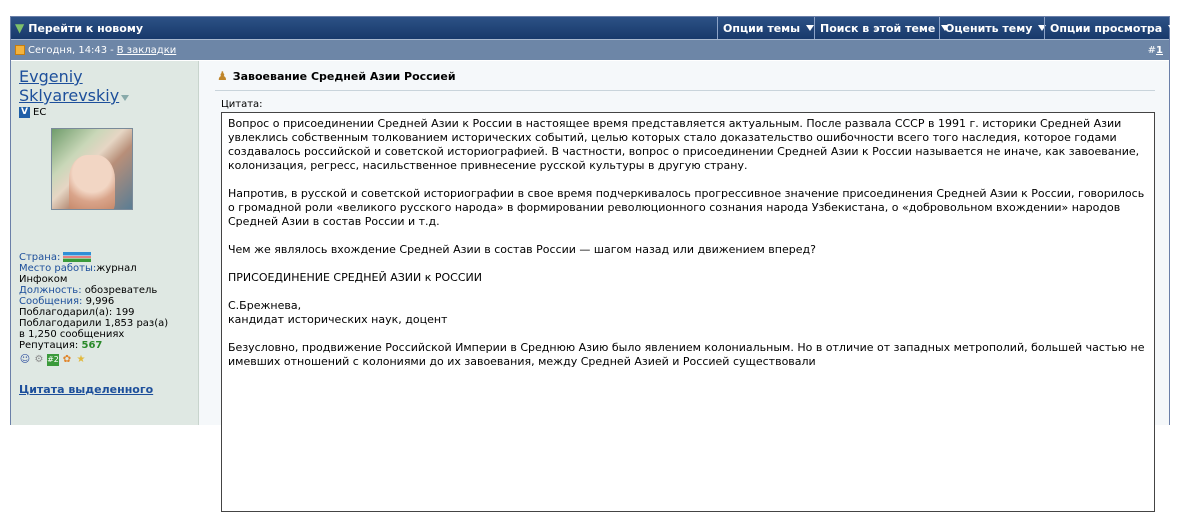 The image size is (1181, 512). I want to click on rate-thread-label: Оценить тему, so click(989, 28).